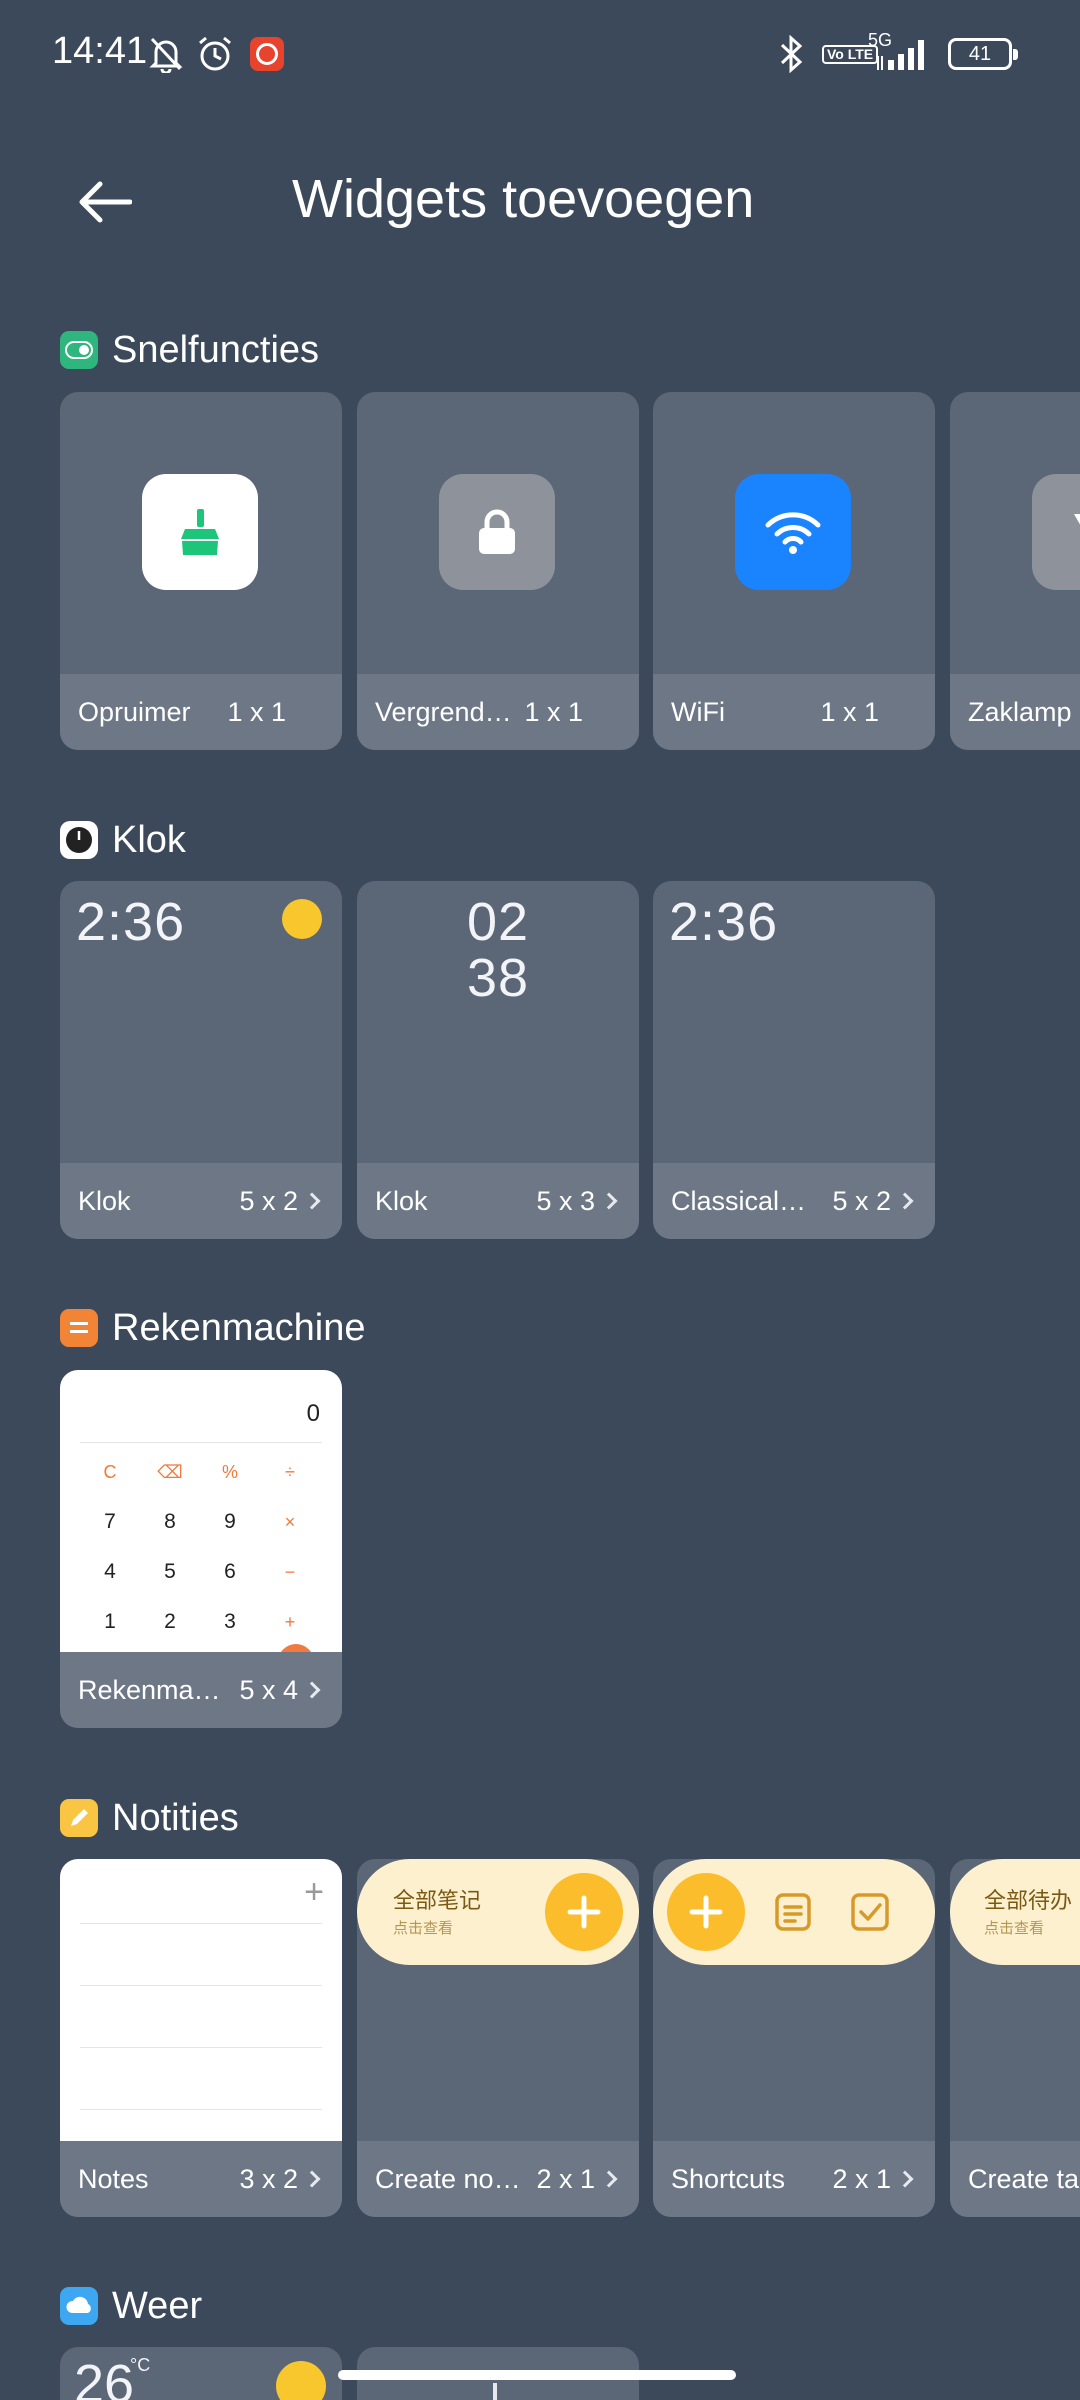 This screenshot has height=2400, width=1080. I want to click on page-title: Widgets toevoegen, so click(523, 199).